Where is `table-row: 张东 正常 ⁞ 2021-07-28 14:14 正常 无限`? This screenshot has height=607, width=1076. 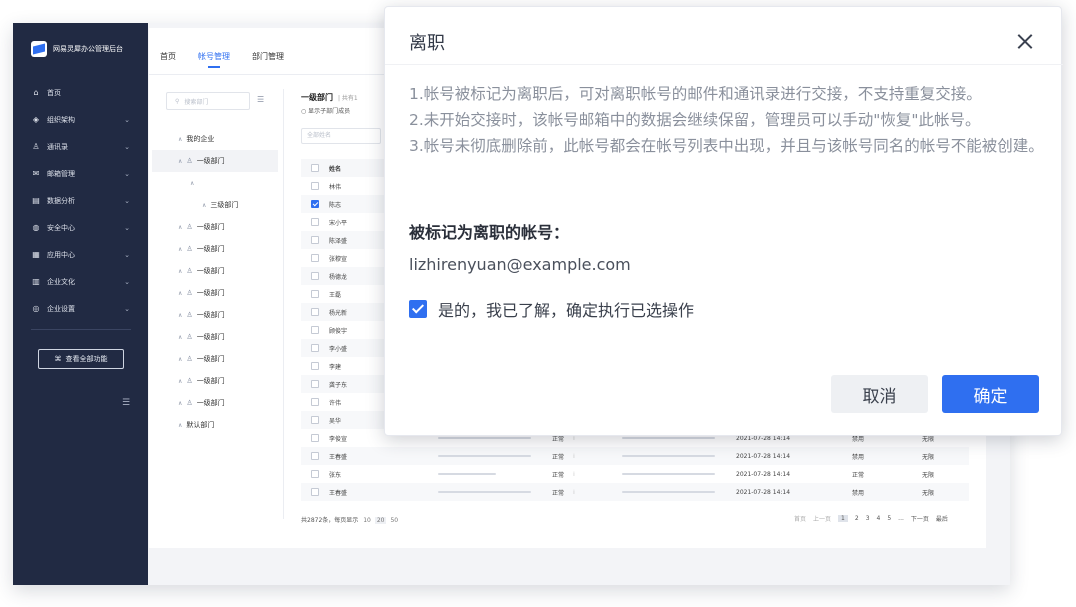 table-row: 张东 正常 ⁞ 2021-07-28 14:14 正常 无限 is located at coordinates (635, 474).